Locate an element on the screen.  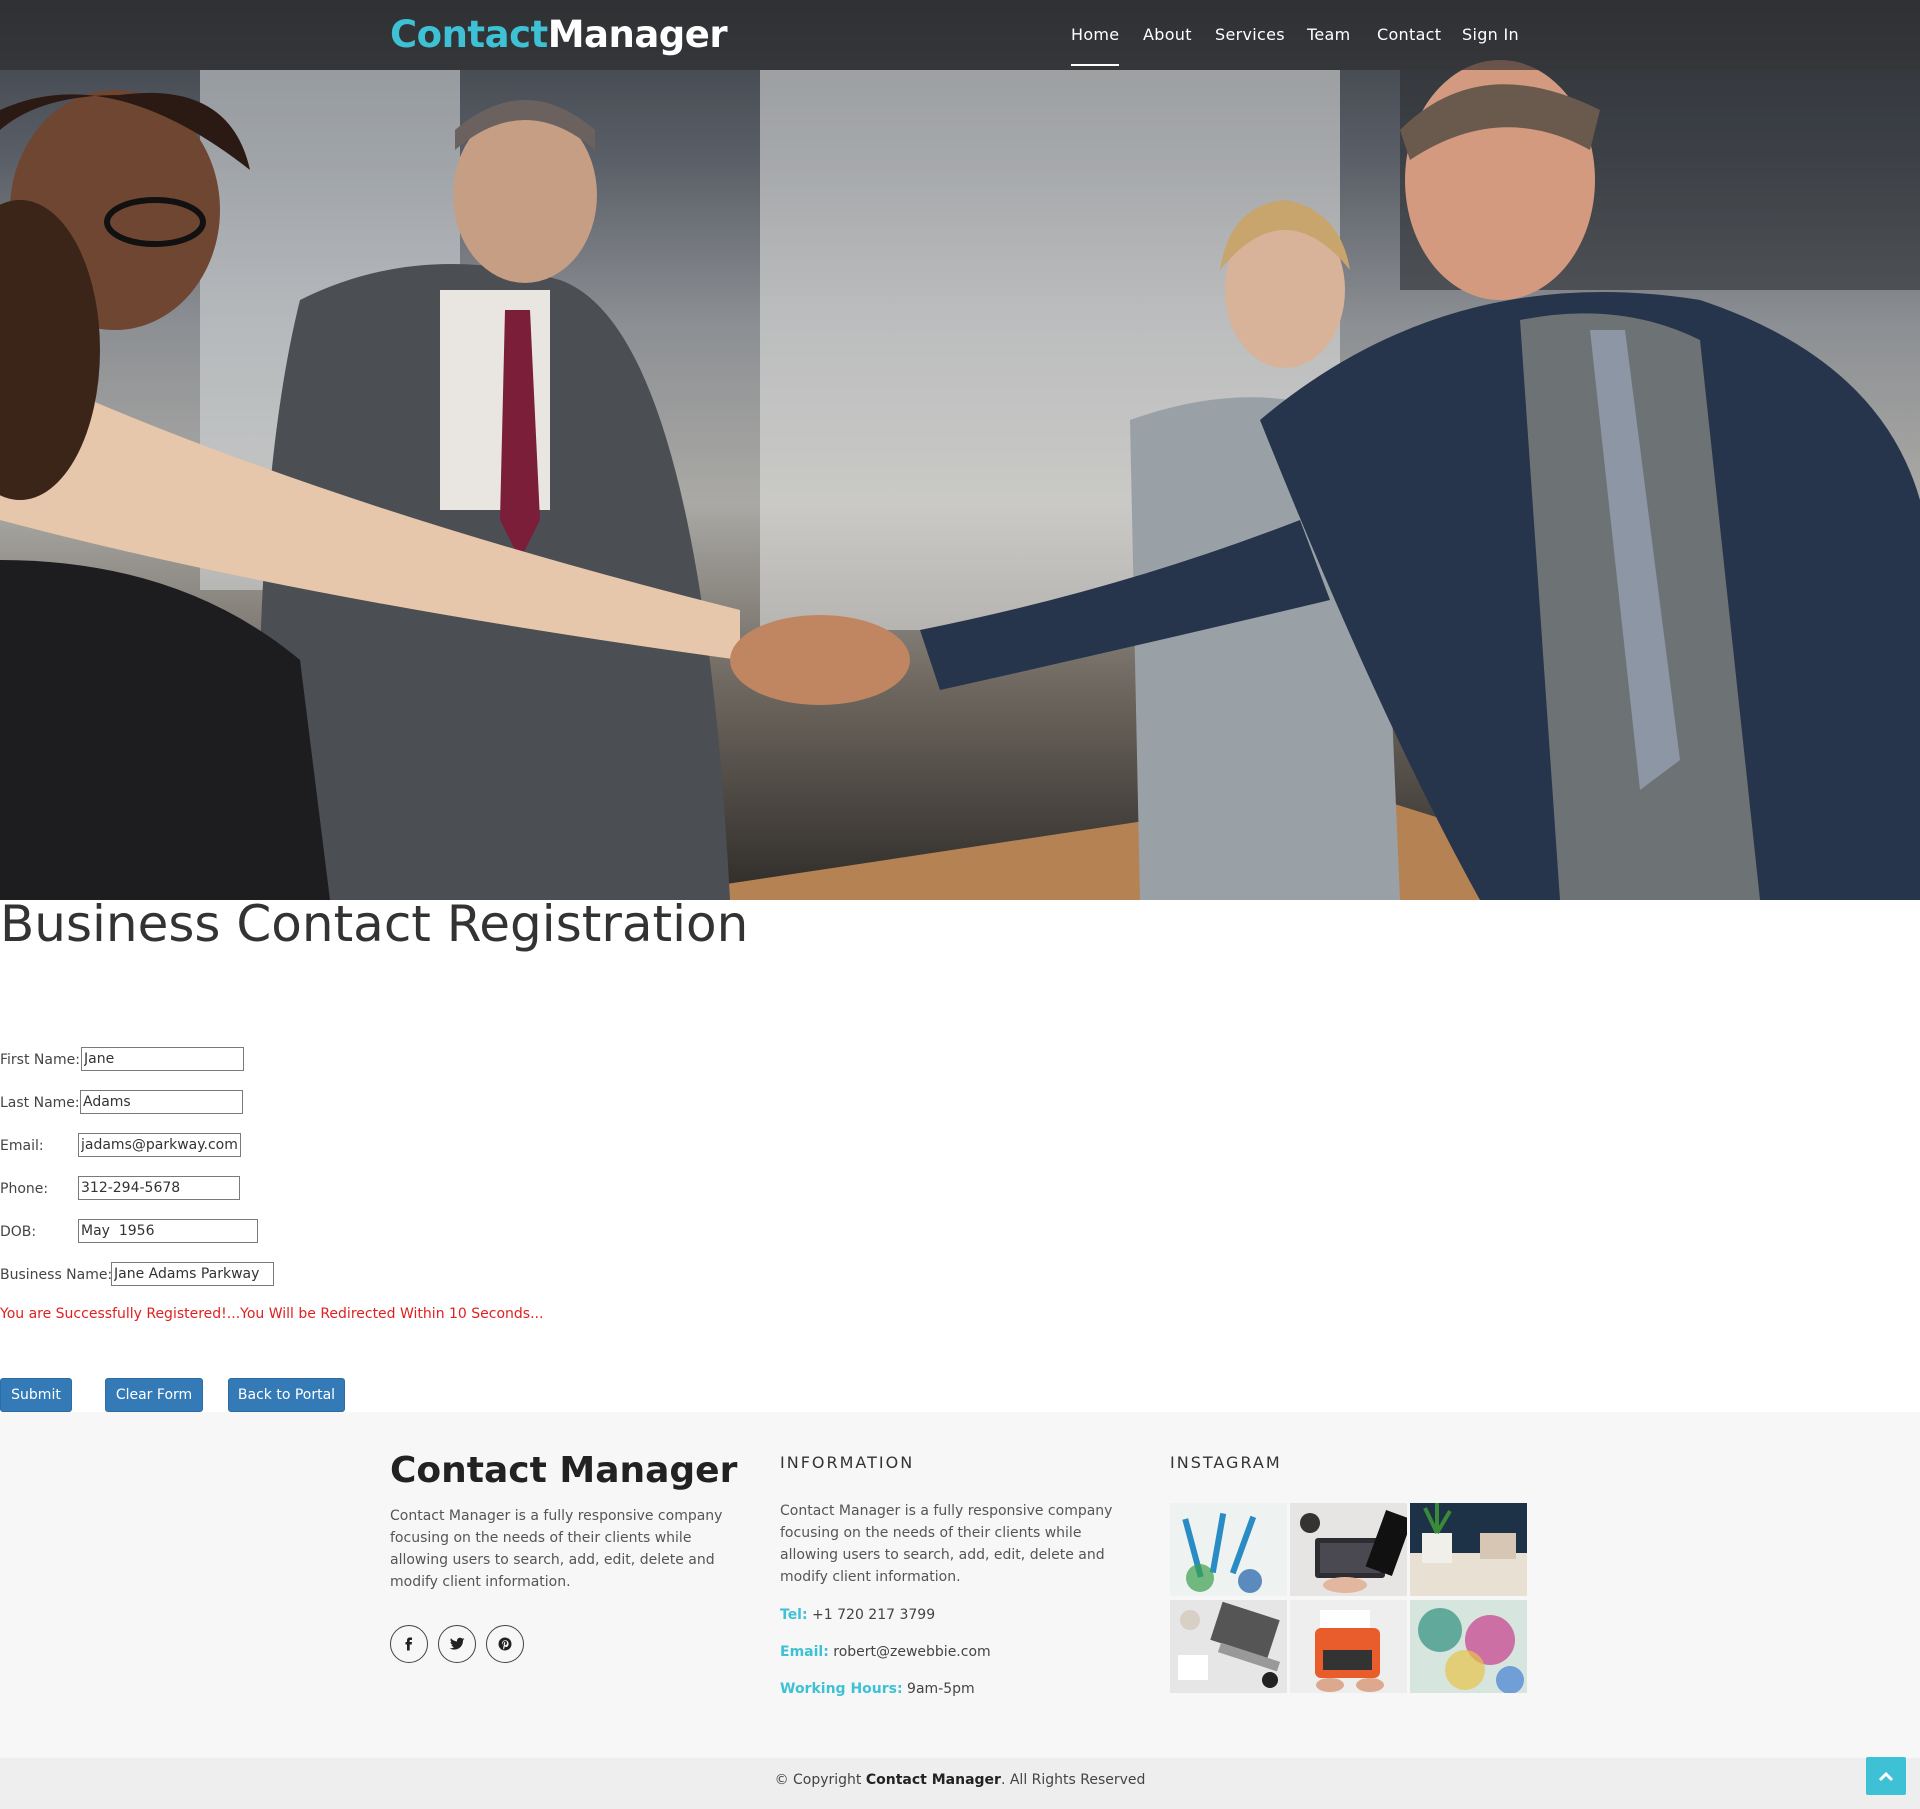
nav-contact: Contact is located at coordinates (1409, 35).